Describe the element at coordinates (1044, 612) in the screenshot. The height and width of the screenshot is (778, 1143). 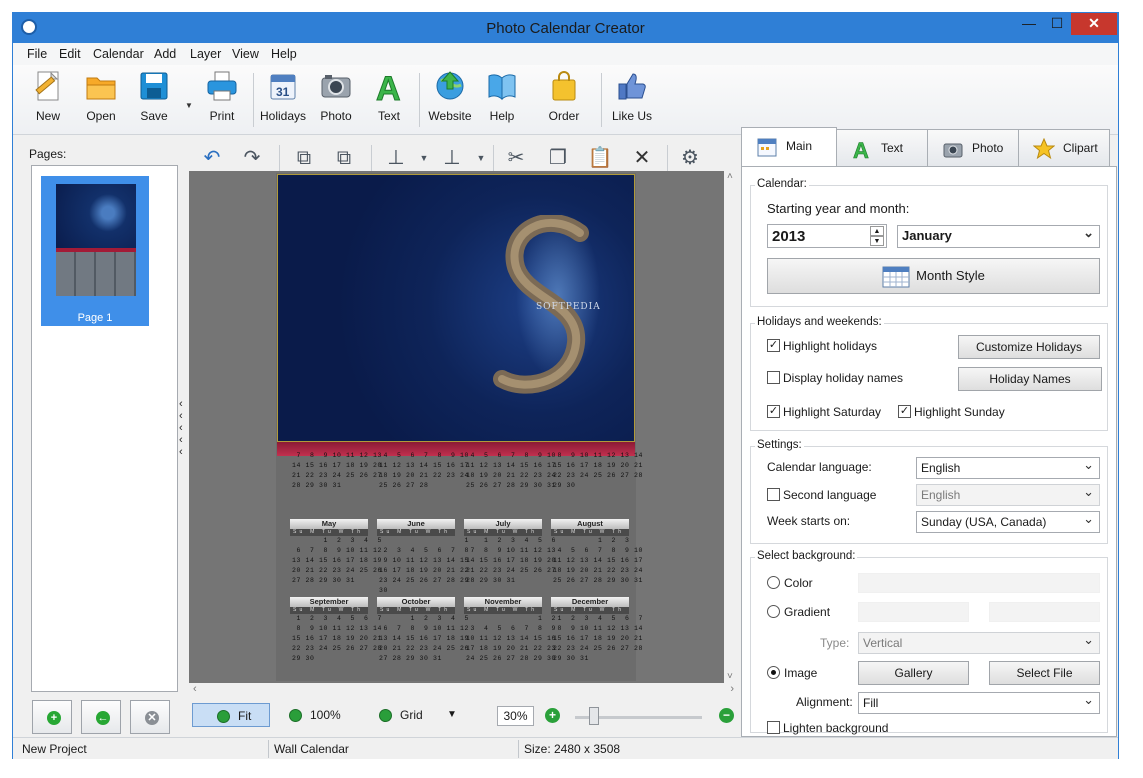
I see `gradient-color-2-field` at that location.